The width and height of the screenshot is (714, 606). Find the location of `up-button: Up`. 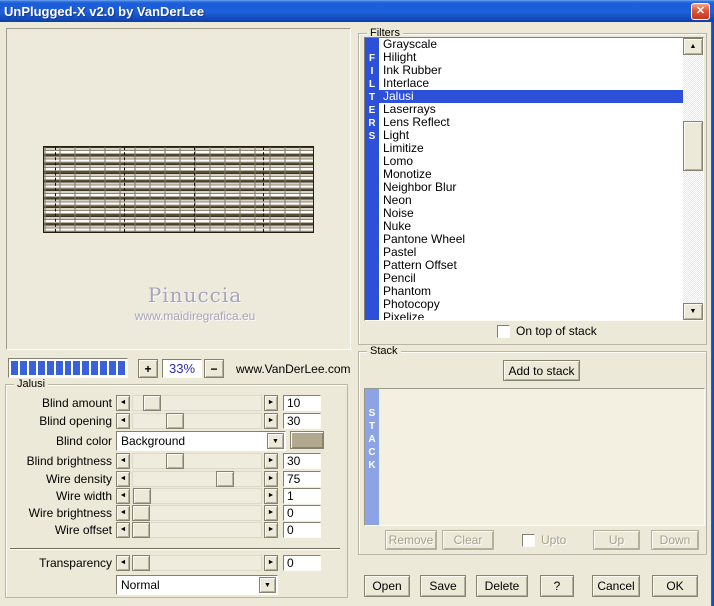

up-button: Up is located at coordinates (616, 540).